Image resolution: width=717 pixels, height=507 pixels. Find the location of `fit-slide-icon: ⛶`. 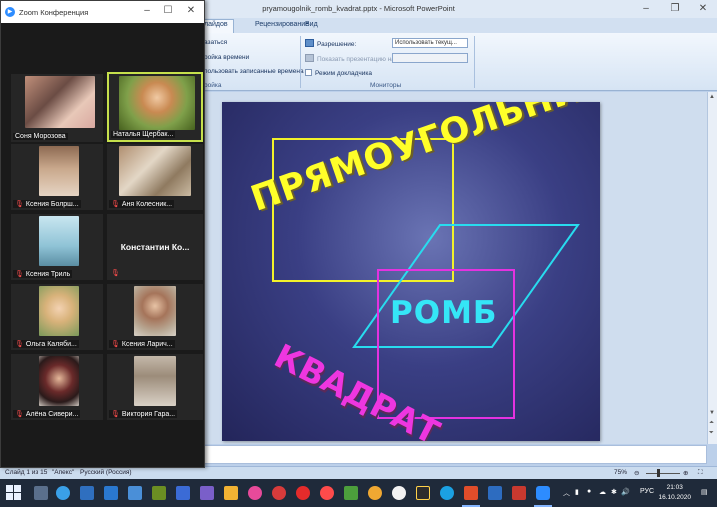

fit-slide-icon: ⛶ is located at coordinates (700, 473).